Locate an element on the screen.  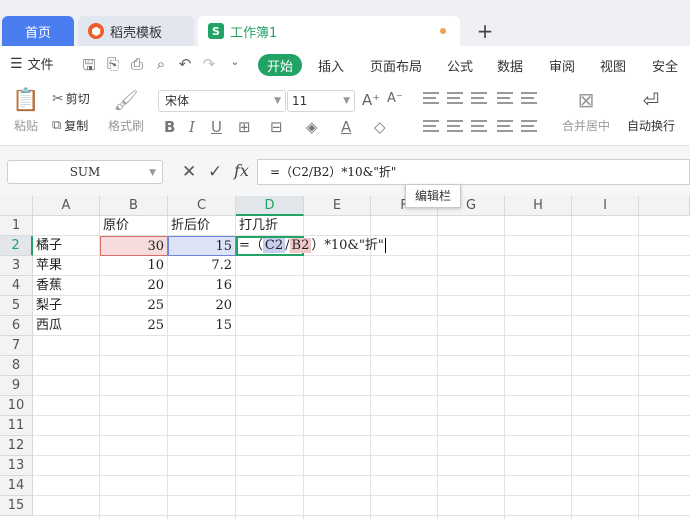
cell-c3: 7.2 is located at coordinates (202, 266).